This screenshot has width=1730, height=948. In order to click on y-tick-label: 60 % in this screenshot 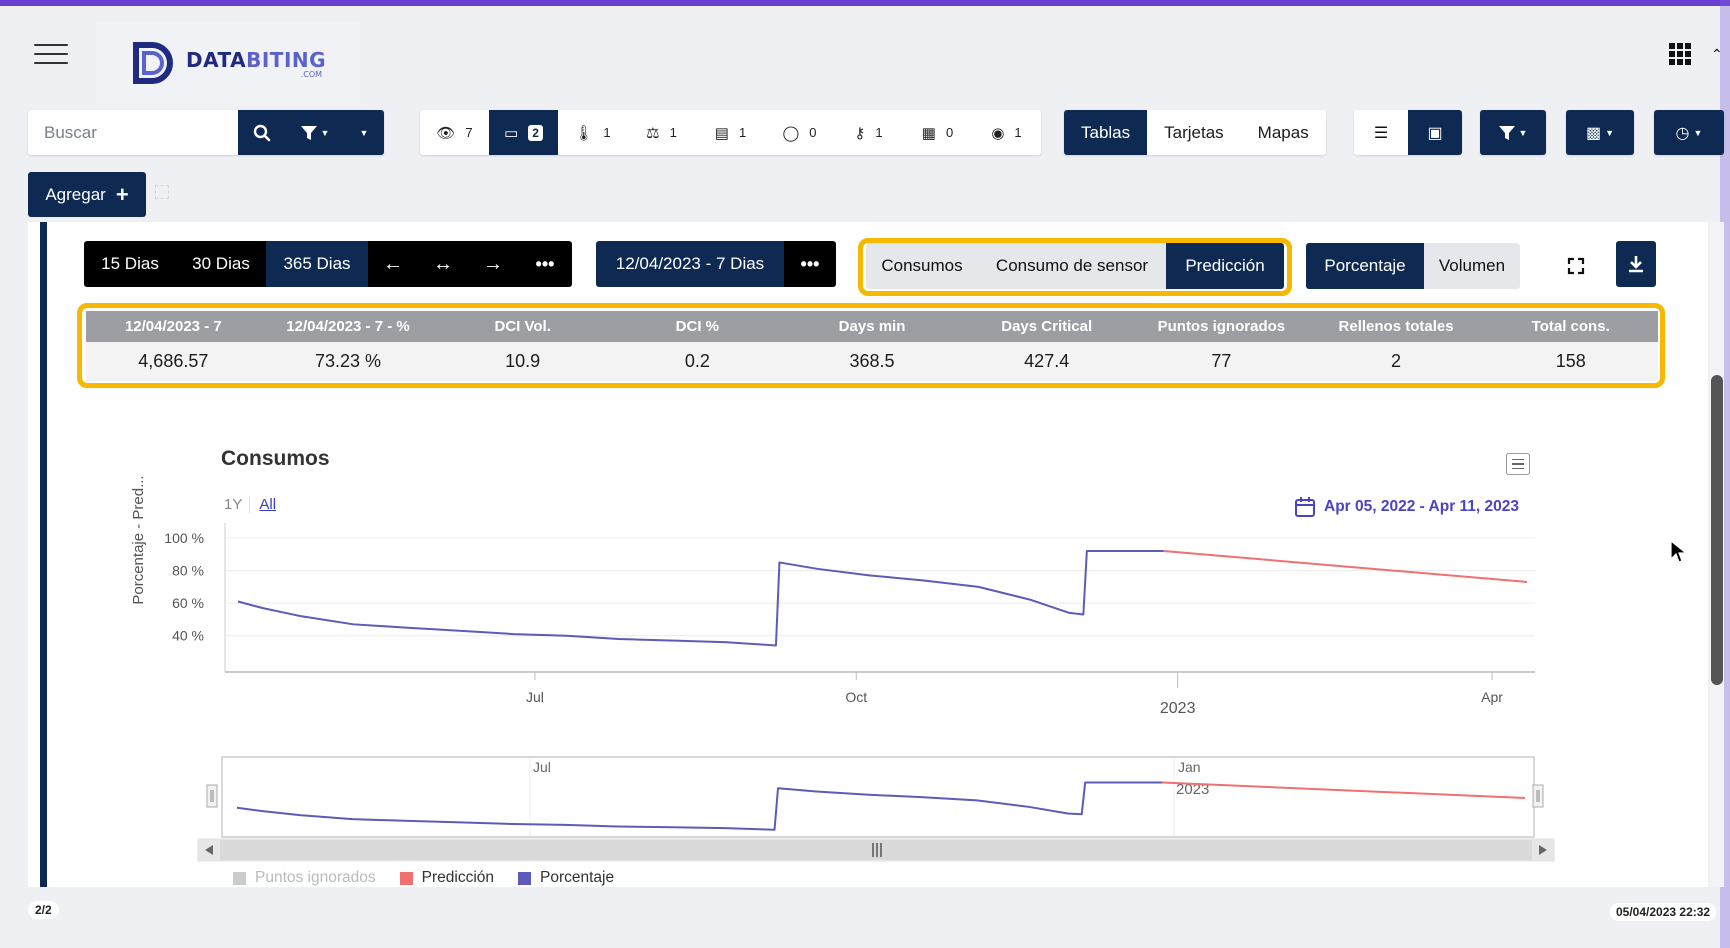, I will do `click(188, 603)`.